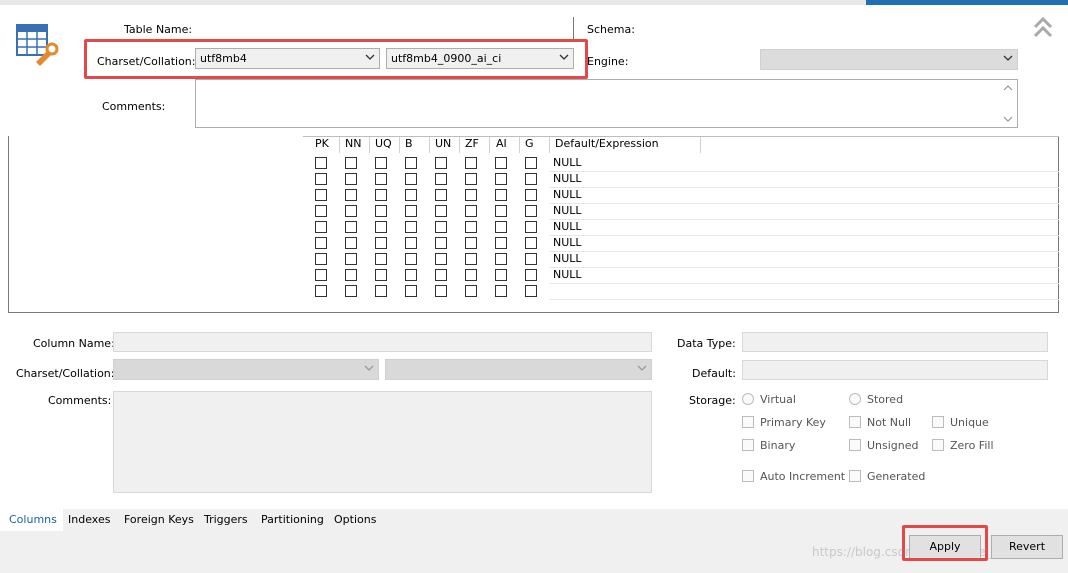 This screenshot has height=573, width=1068. I want to click on header-un: UN, so click(443, 143).